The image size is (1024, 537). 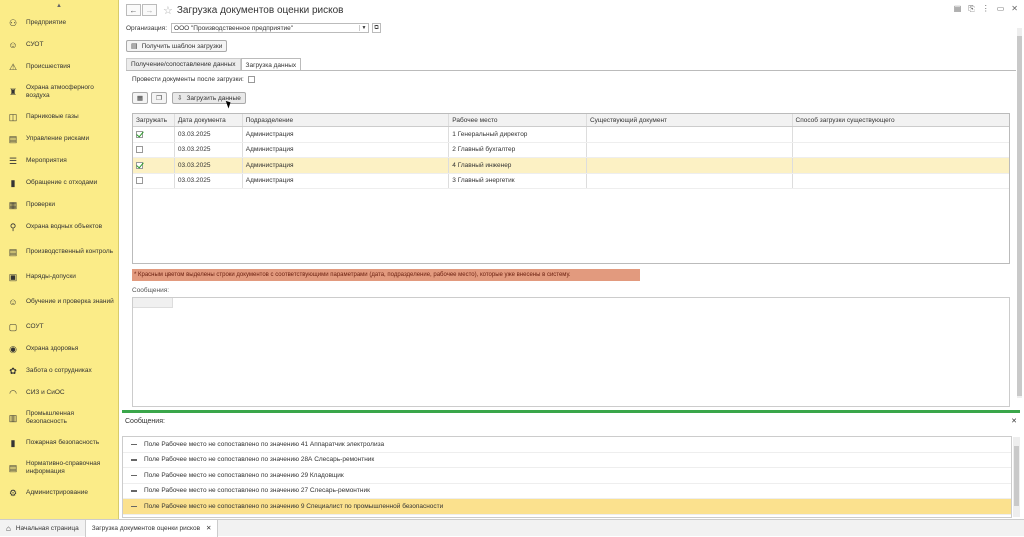 What do you see at coordinates (35, 44) in the screenshot?
I see `sidebar-item-label: СУОТ` at bounding box center [35, 44].